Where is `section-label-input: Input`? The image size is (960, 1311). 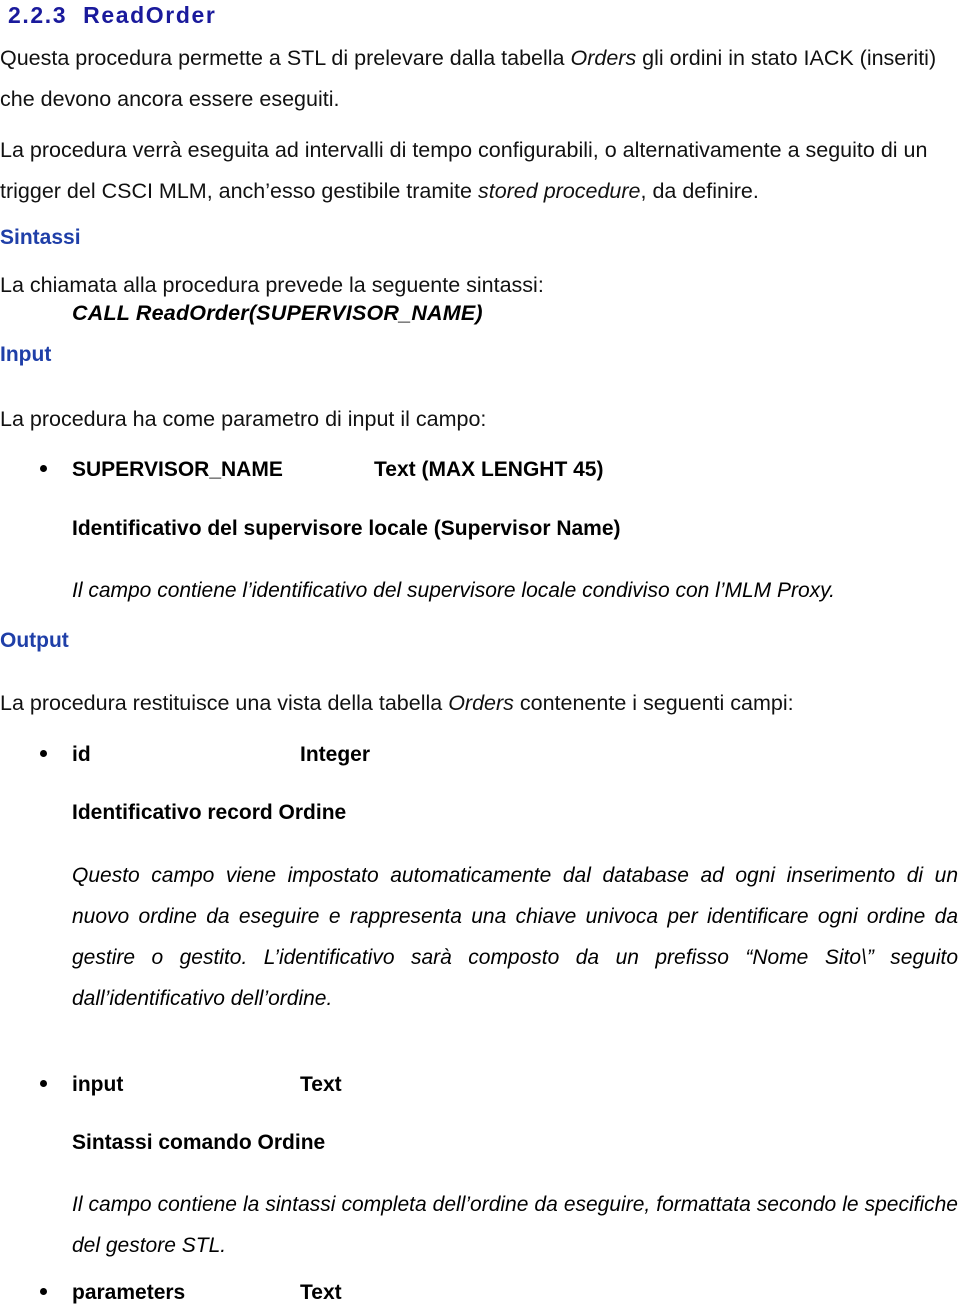 section-label-input: Input is located at coordinates (26, 354).